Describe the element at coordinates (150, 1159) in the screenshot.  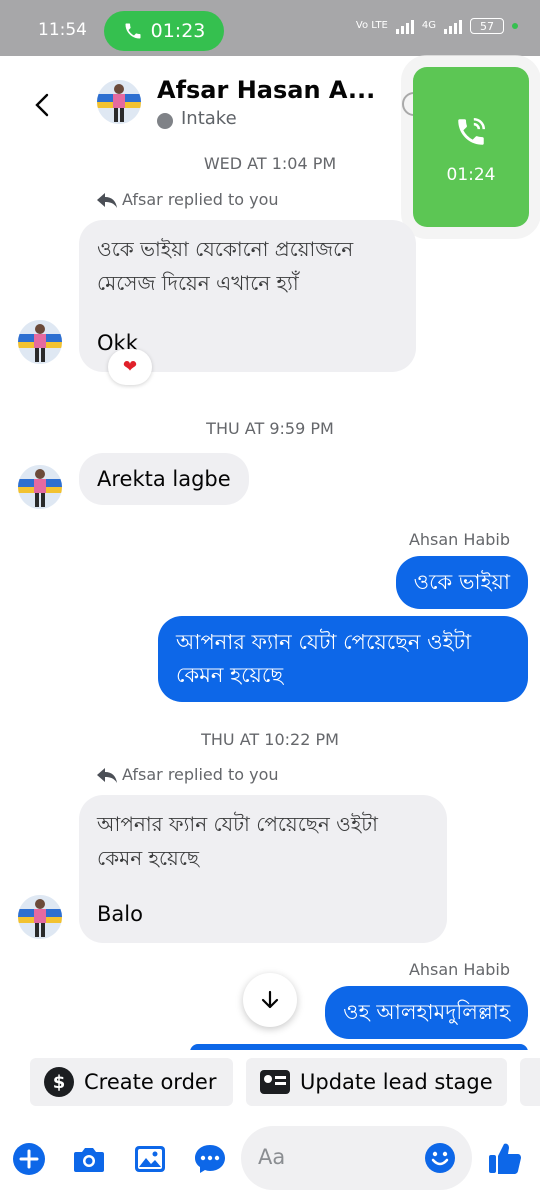
I see `gallery-icon` at that location.